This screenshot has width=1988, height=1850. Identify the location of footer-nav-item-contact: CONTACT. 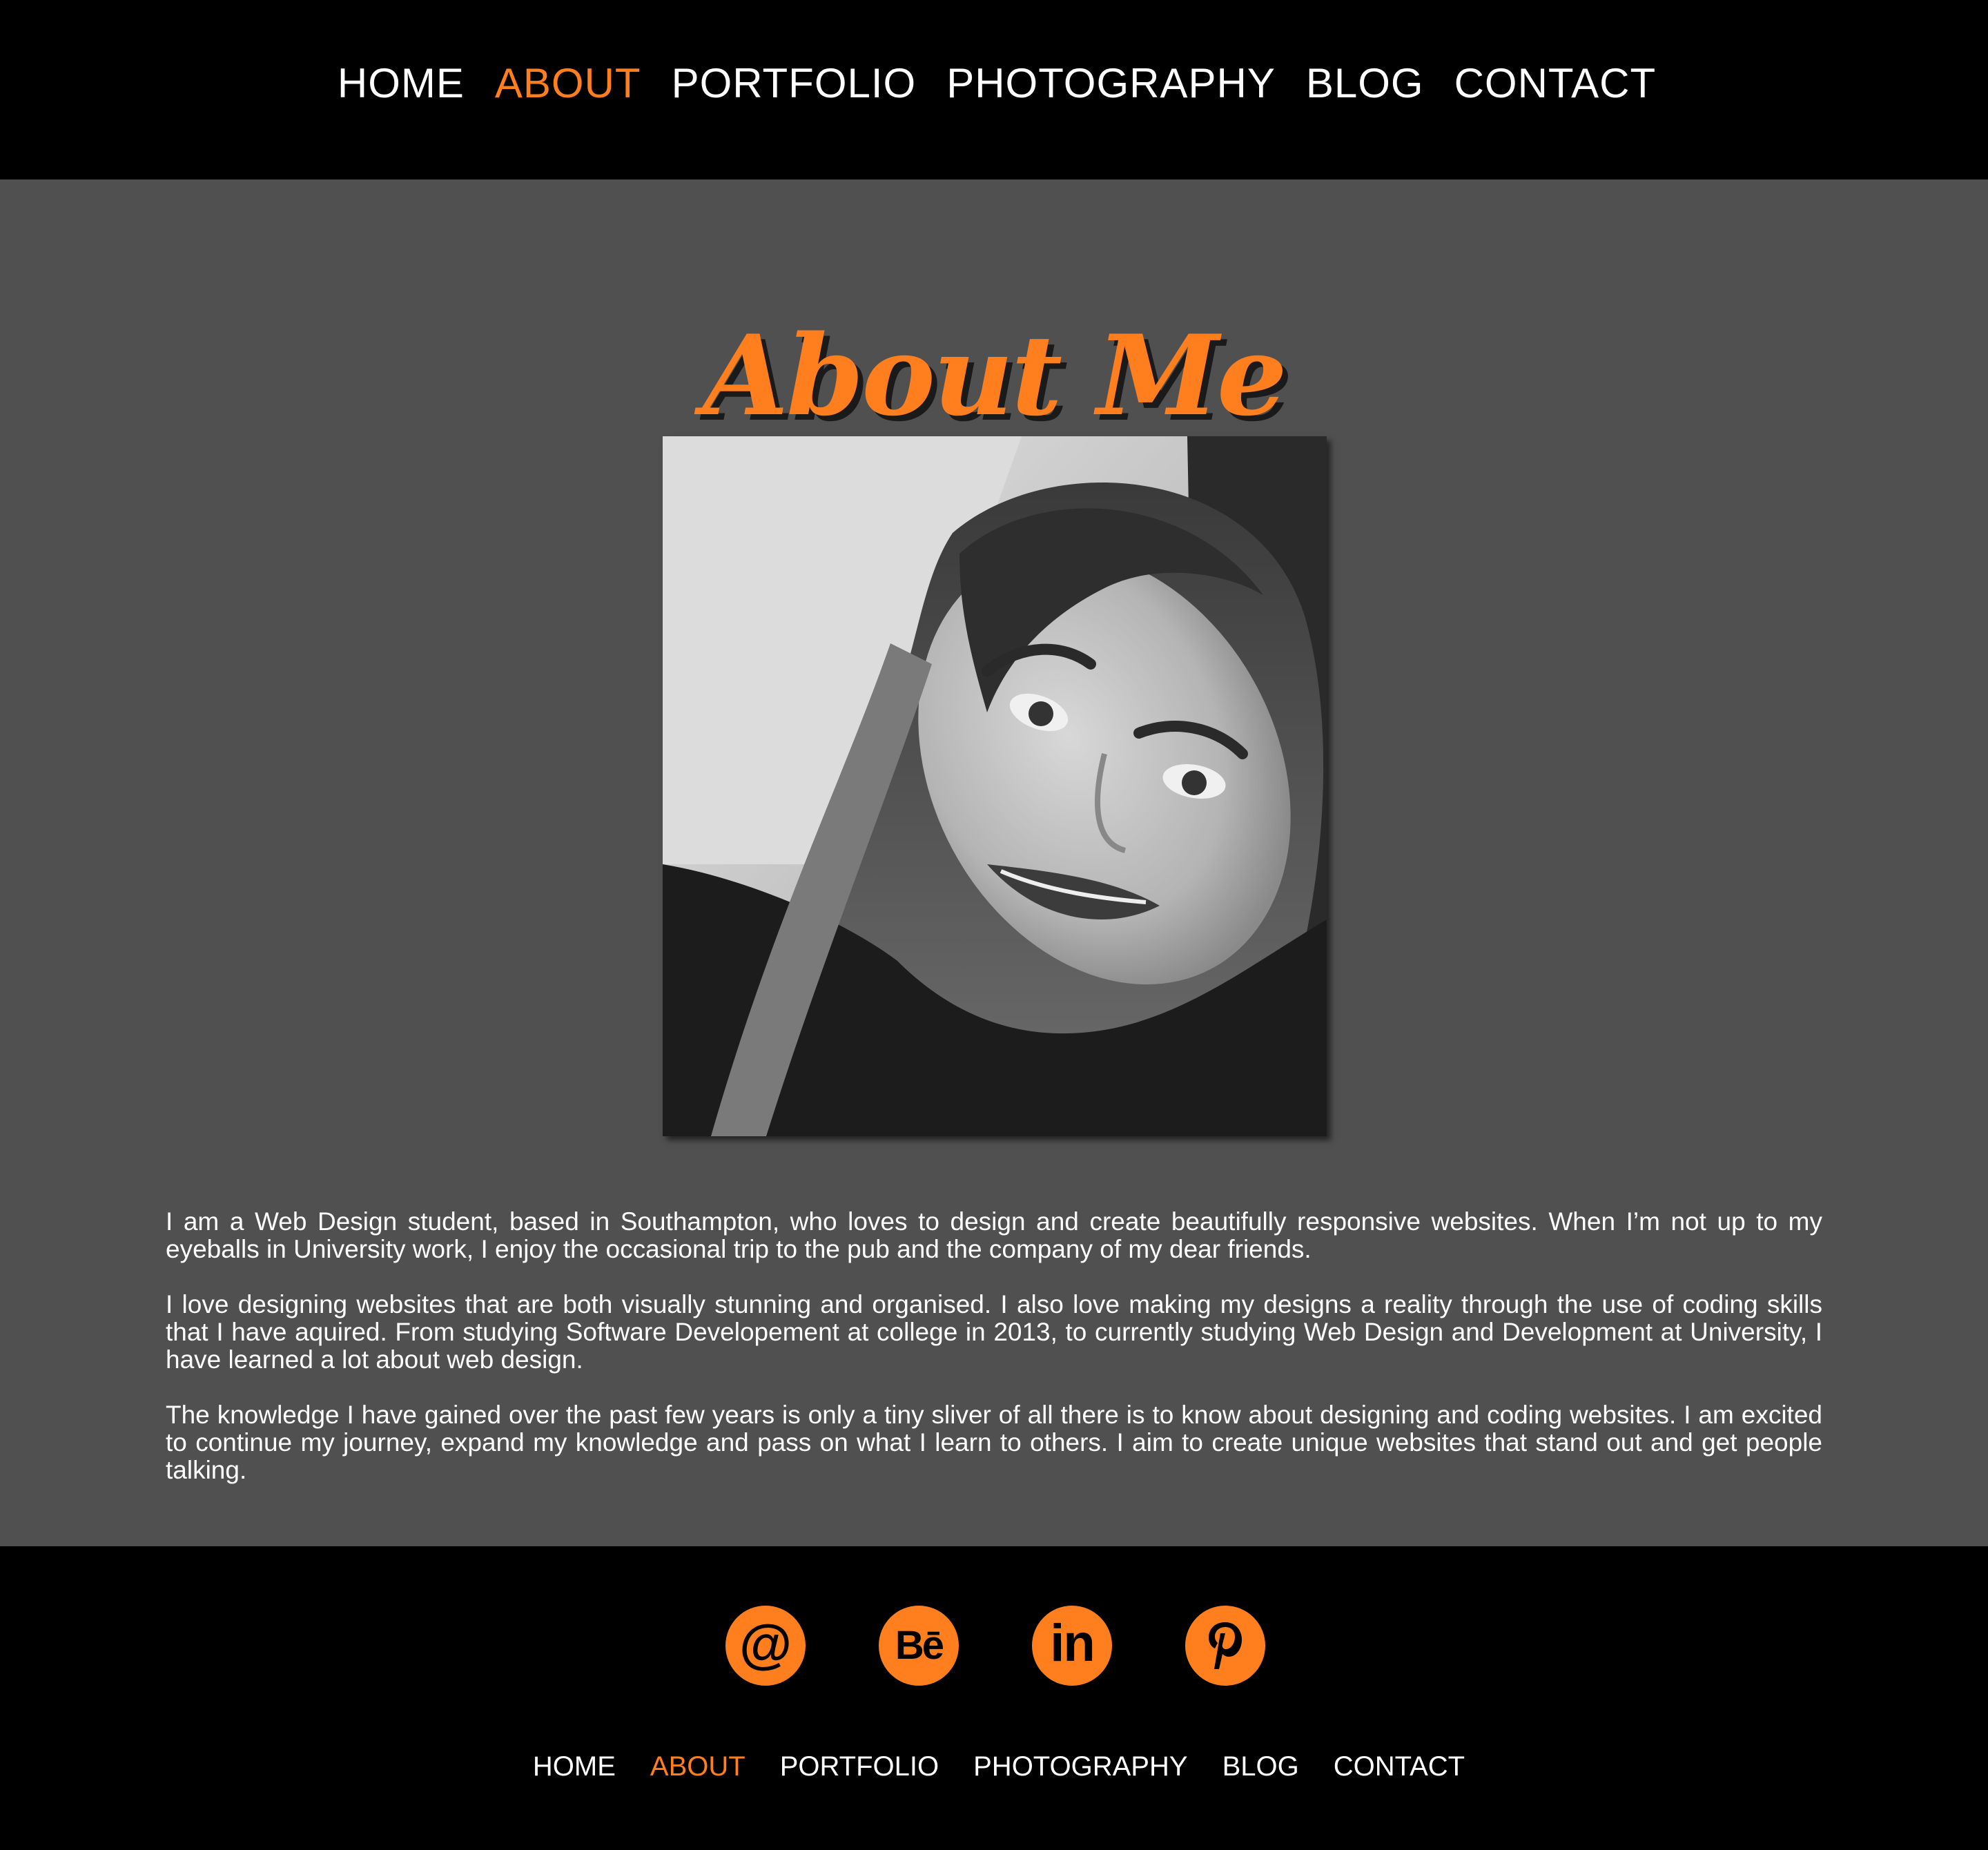
(1399, 1767).